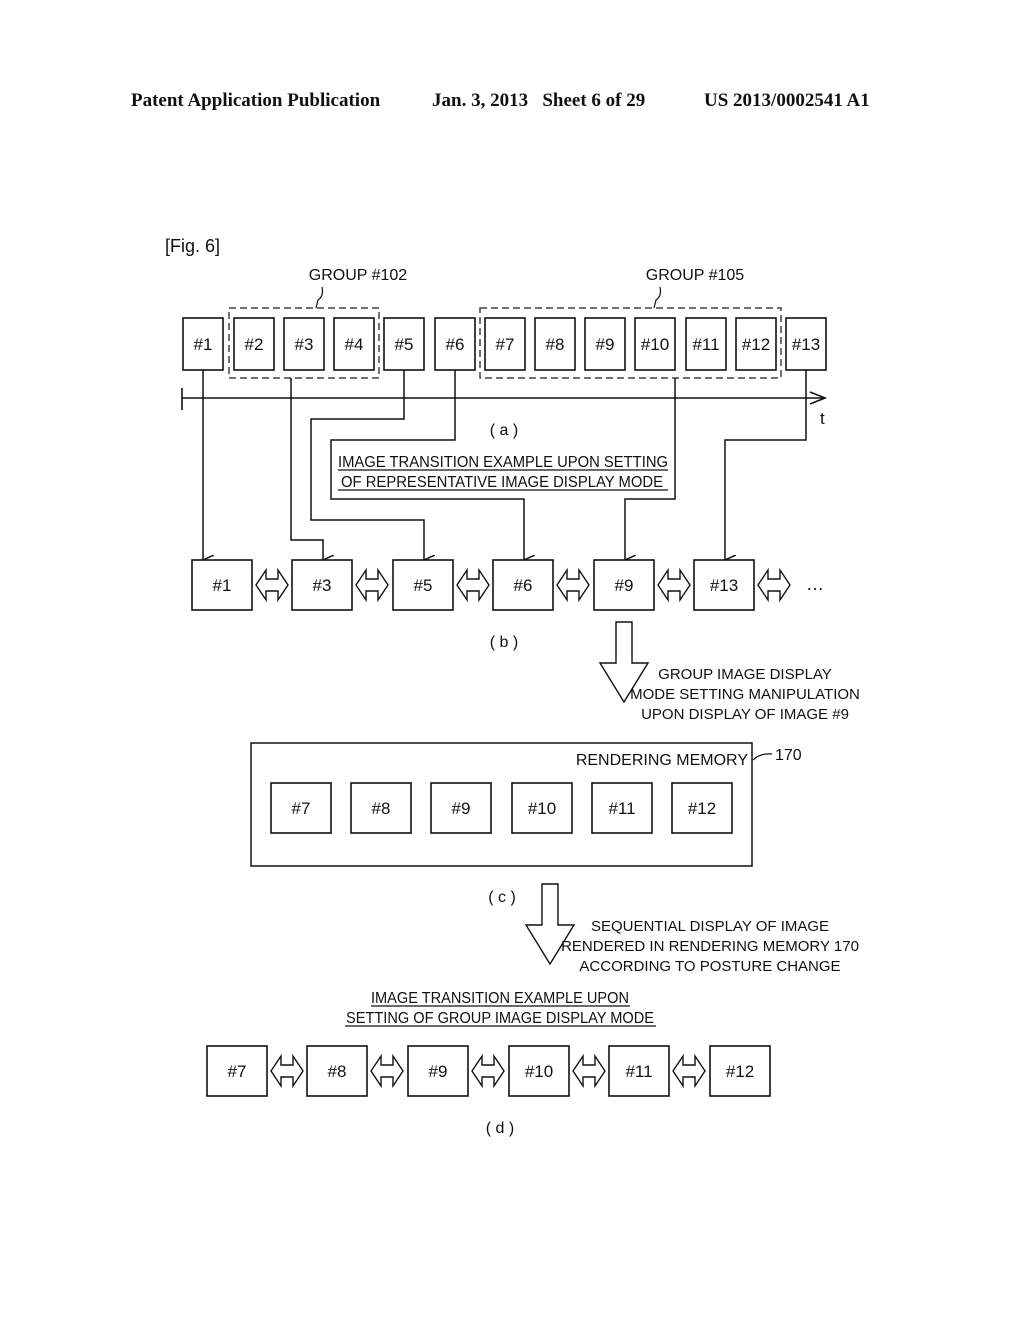 This screenshot has height=1320, width=1024. I want to click on time-axis-label: t, so click(822, 418).